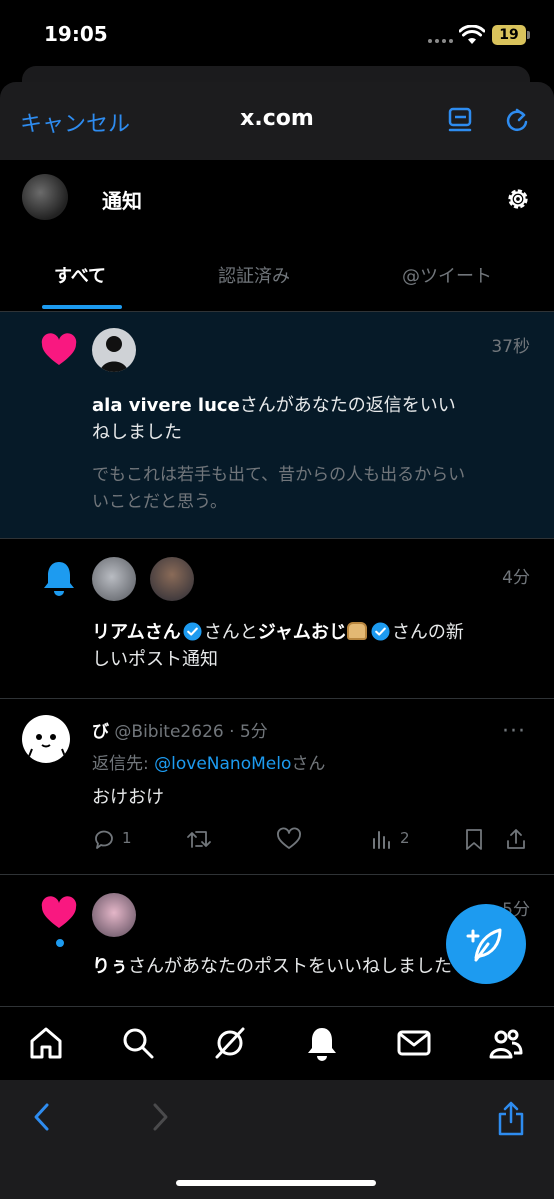 This screenshot has height=1199, width=554. I want to click on signal-dots-icon, so click(441, 41).